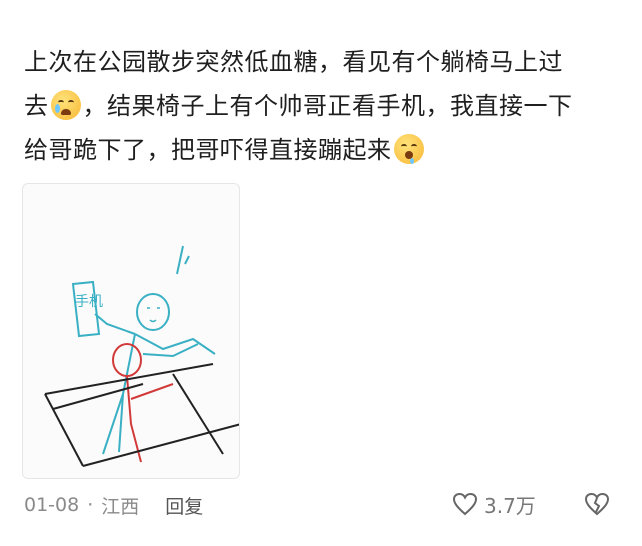 This screenshot has height=546, width=642. I want to click on heart-icon, so click(465, 504).